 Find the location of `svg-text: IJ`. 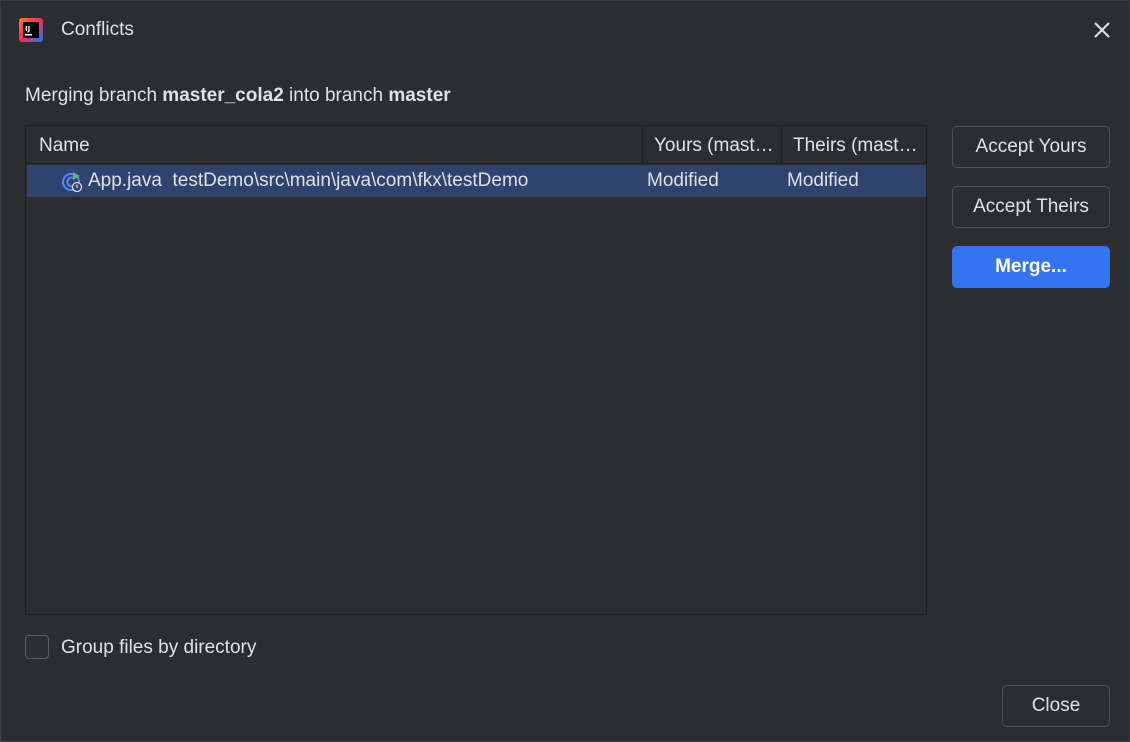

svg-text: IJ is located at coordinates (27, 29).